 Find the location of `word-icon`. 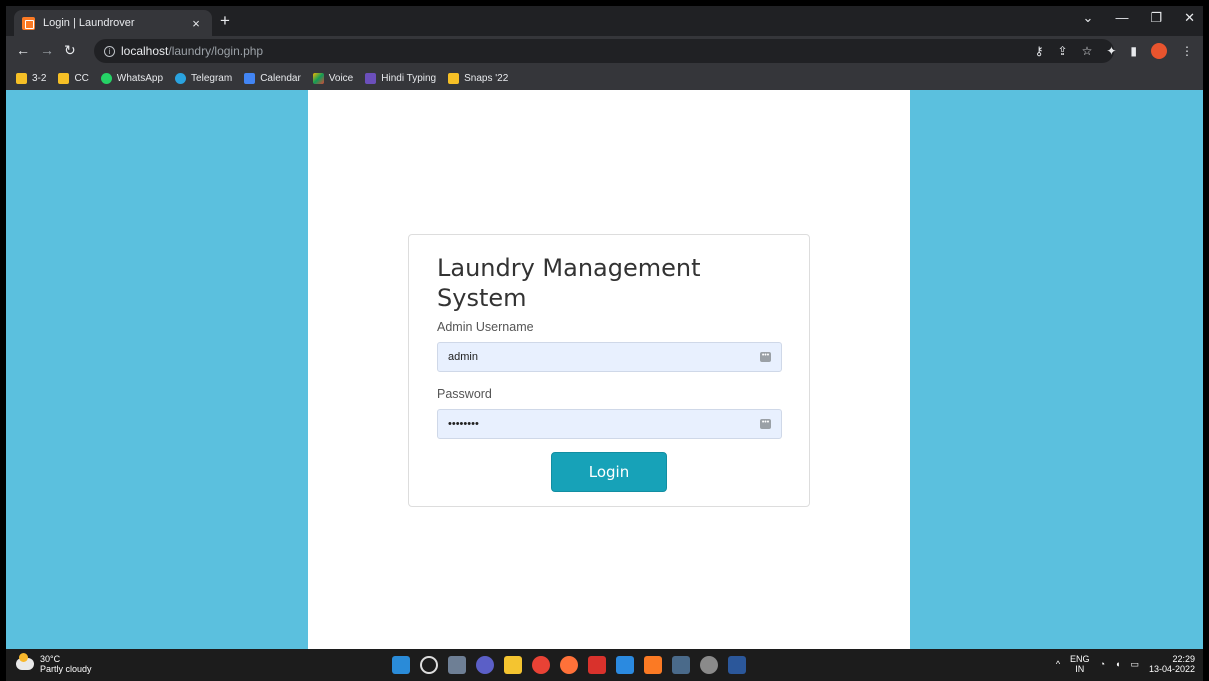

word-icon is located at coordinates (737, 665).